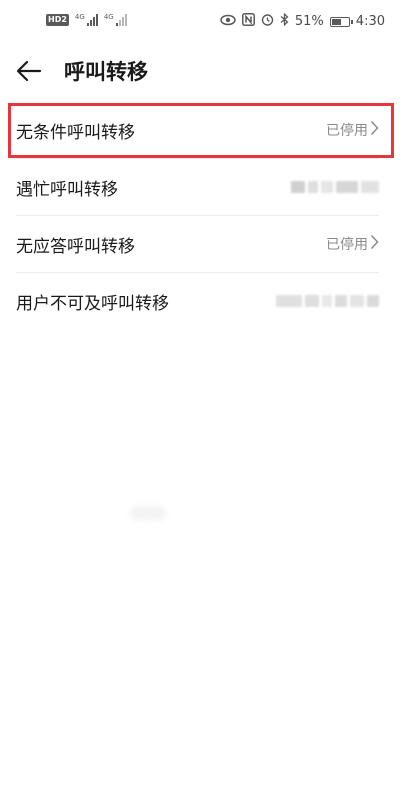  Describe the element at coordinates (248, 21) in the screenshot. I see `nfc-icon` at that location.